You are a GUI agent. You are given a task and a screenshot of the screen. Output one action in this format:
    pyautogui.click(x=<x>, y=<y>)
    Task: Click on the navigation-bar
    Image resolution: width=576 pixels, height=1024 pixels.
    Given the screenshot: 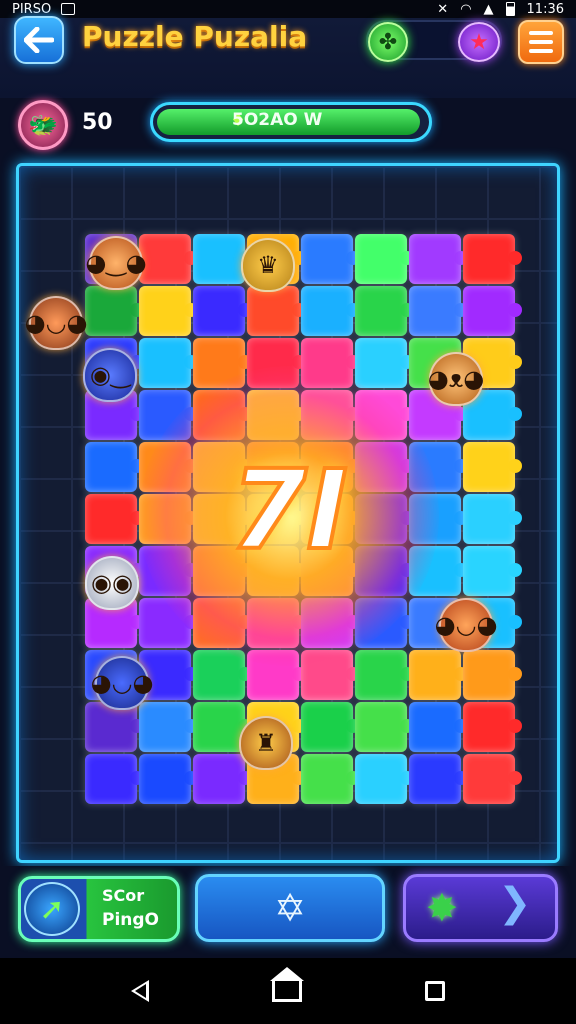 What is the action you would take?
    pyautogui.click(x=288, y=991)
    